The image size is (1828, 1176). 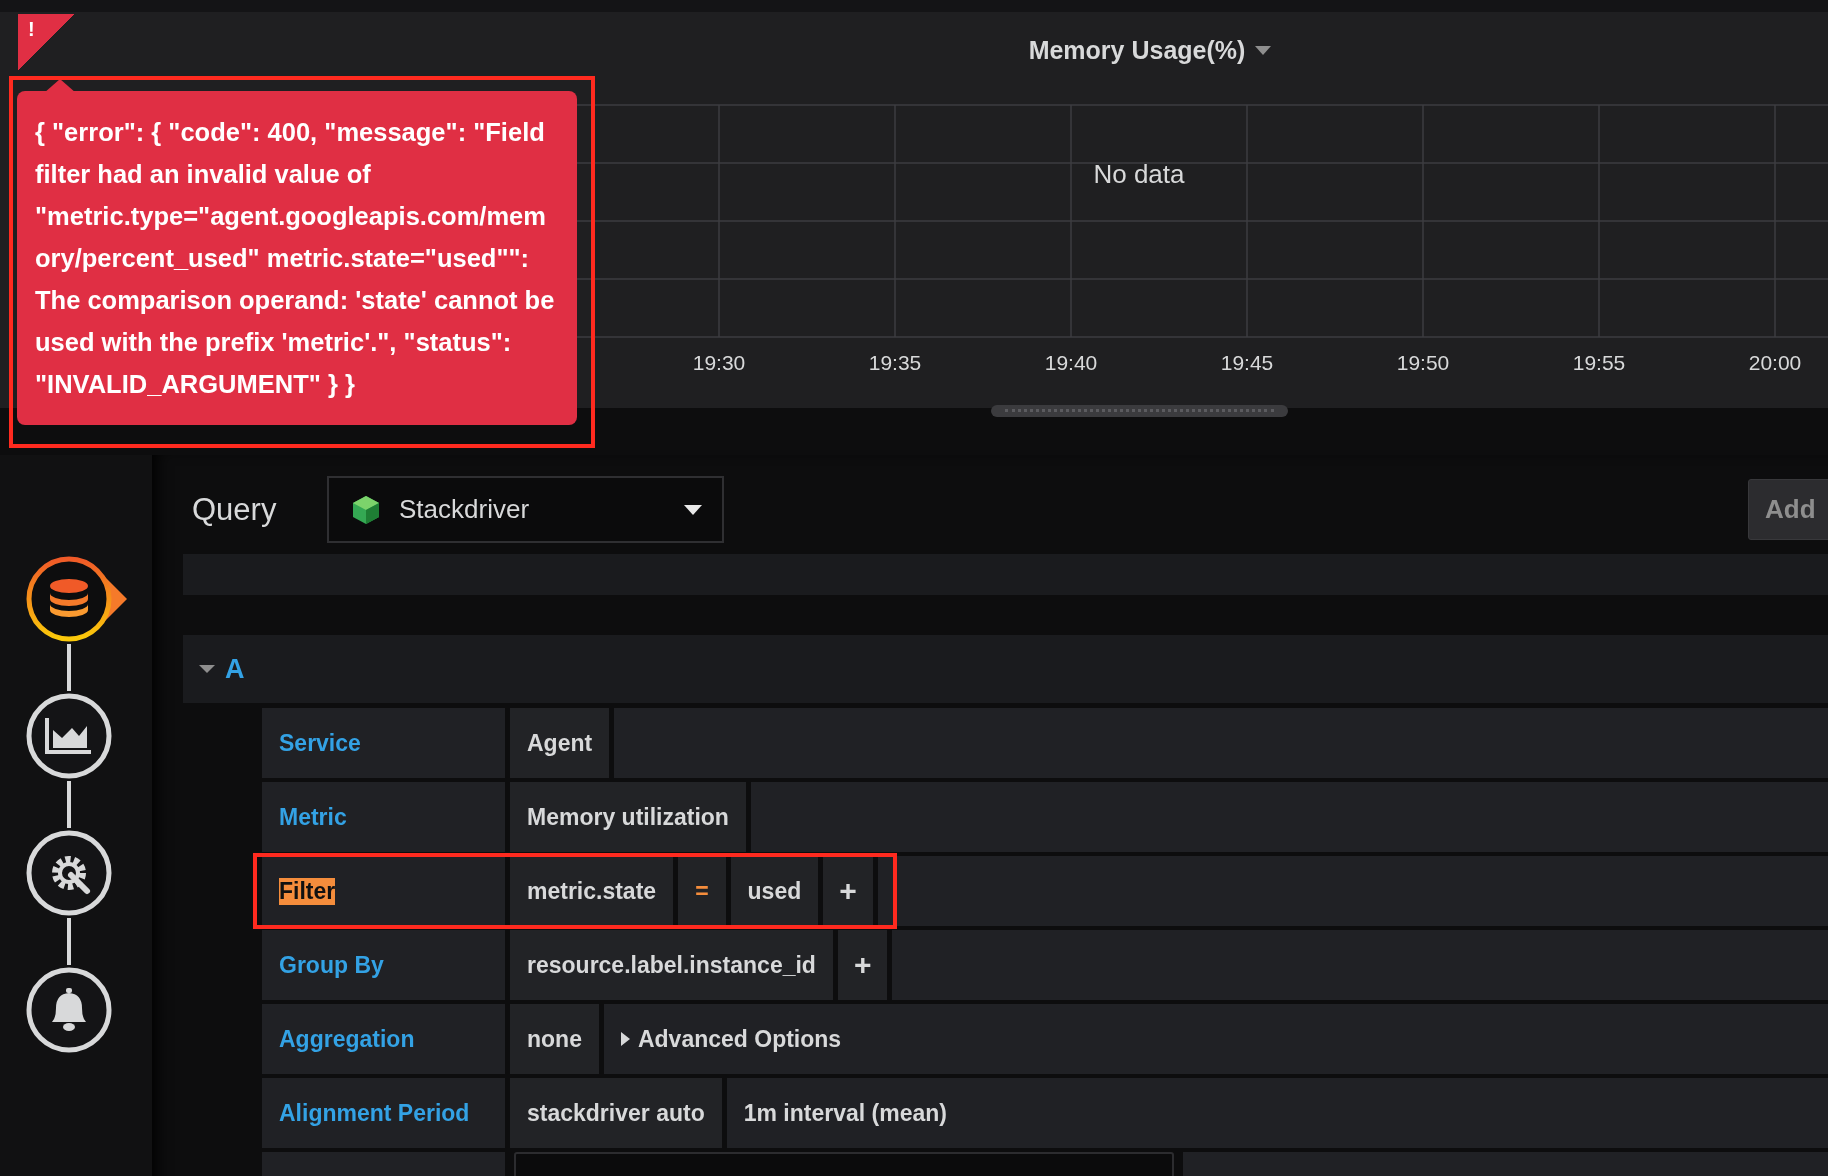 What do you see at coordinates (895, 362) in the screenshot?
I see `axis-tick-label: 19:35` at bounding box center [895, 362].